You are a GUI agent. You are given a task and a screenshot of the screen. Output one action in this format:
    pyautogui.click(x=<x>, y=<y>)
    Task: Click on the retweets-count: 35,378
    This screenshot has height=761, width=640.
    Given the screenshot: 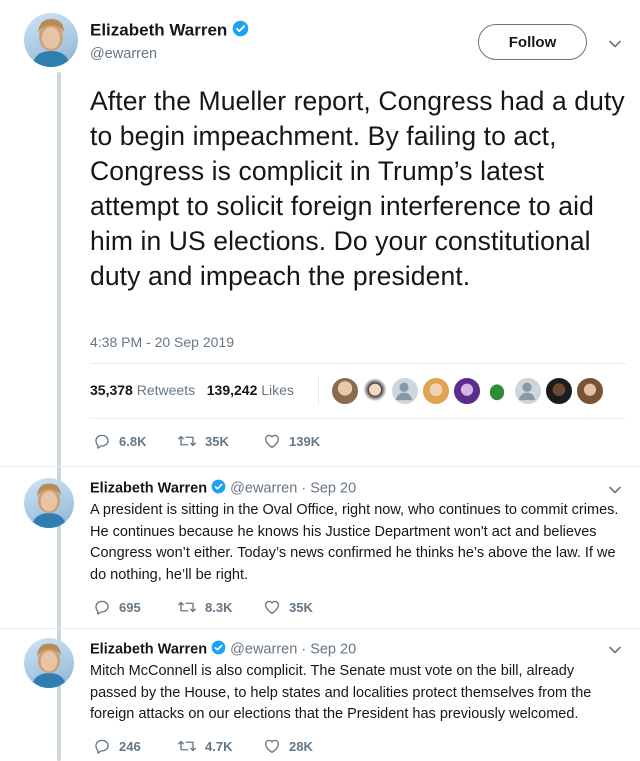 What is the action you would take?
    pyautogui.click(x=111, y=390)
    